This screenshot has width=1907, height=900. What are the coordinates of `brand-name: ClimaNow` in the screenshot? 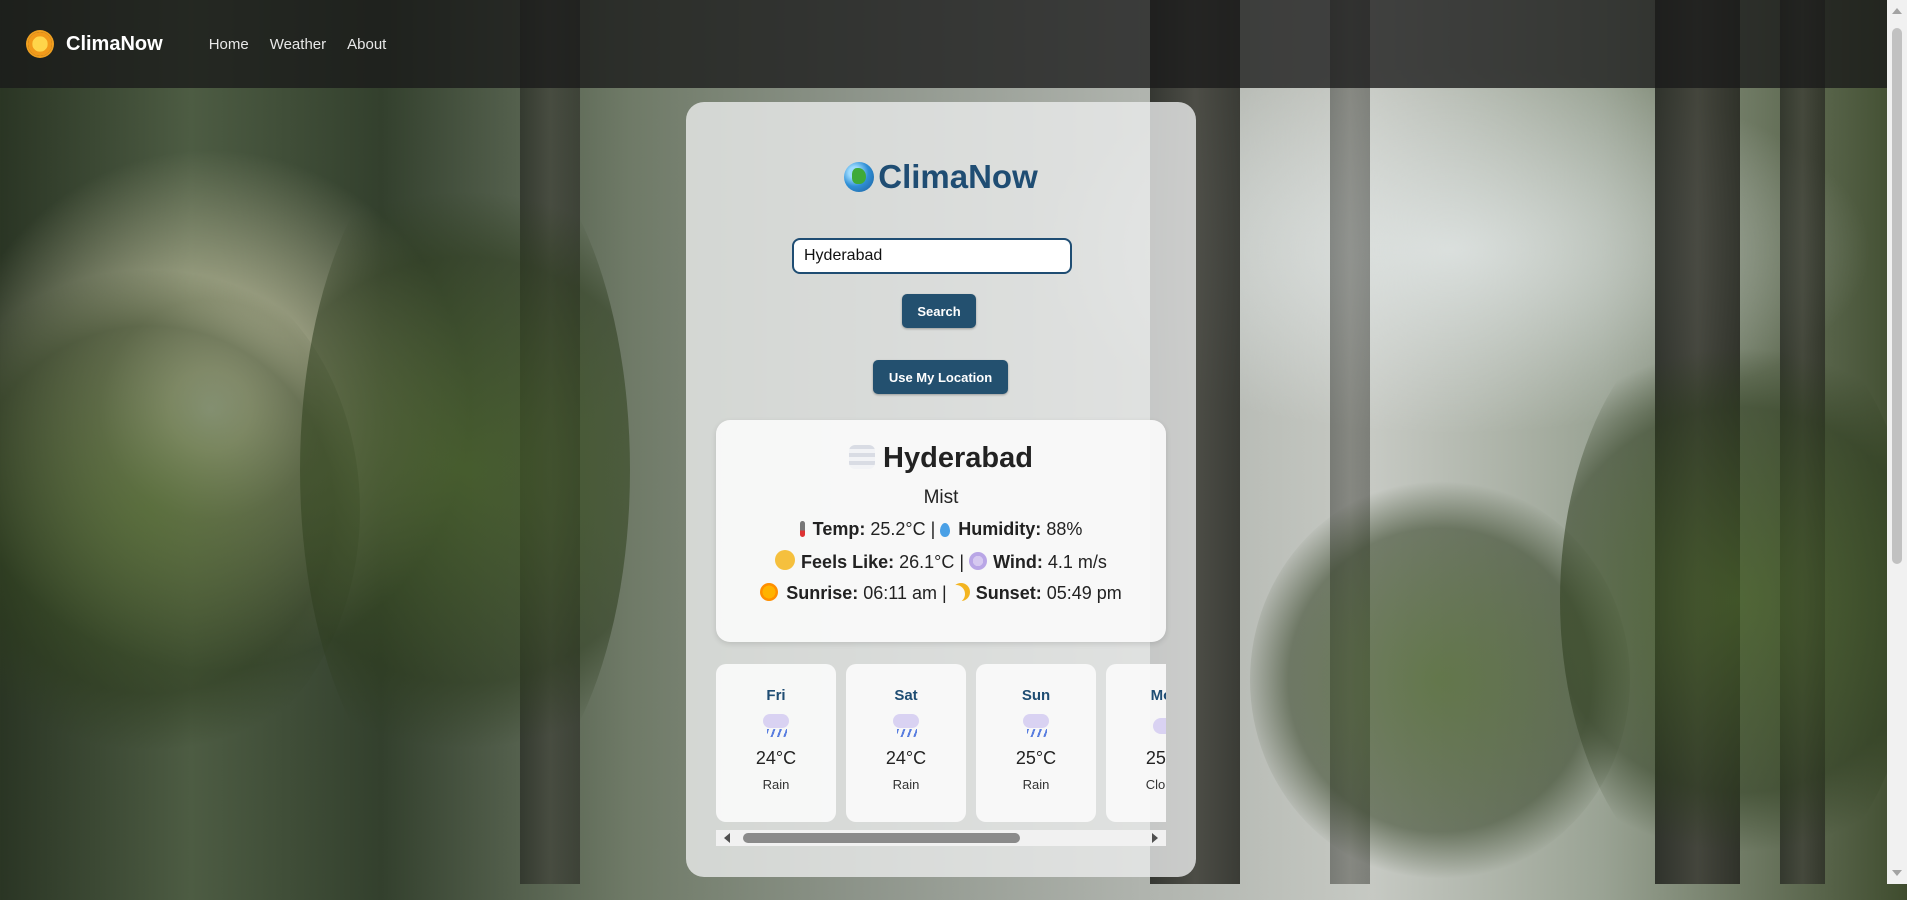 It's located at (114, 43).